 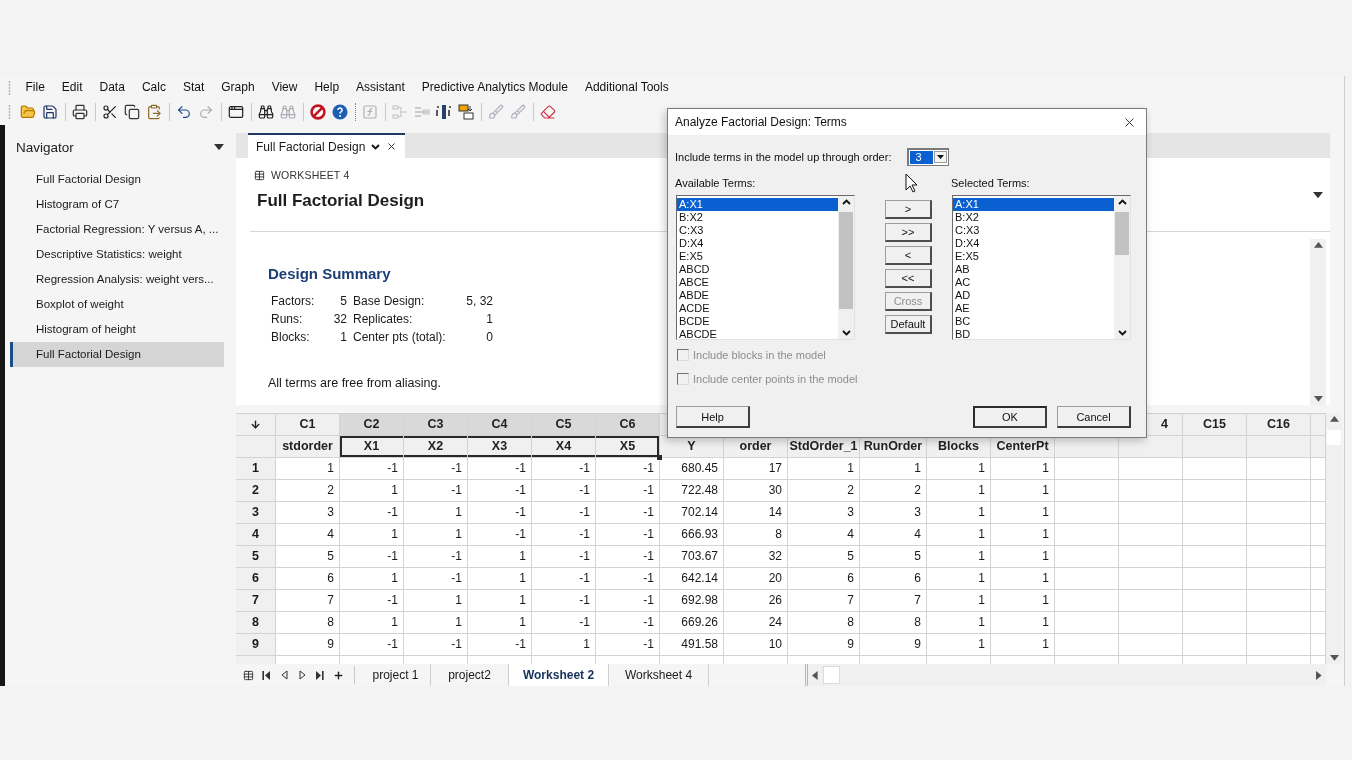 What do you see at coordinates (35, 87) in the screenshot?
I see `menu-item: File` at bounding box center [35, 87].